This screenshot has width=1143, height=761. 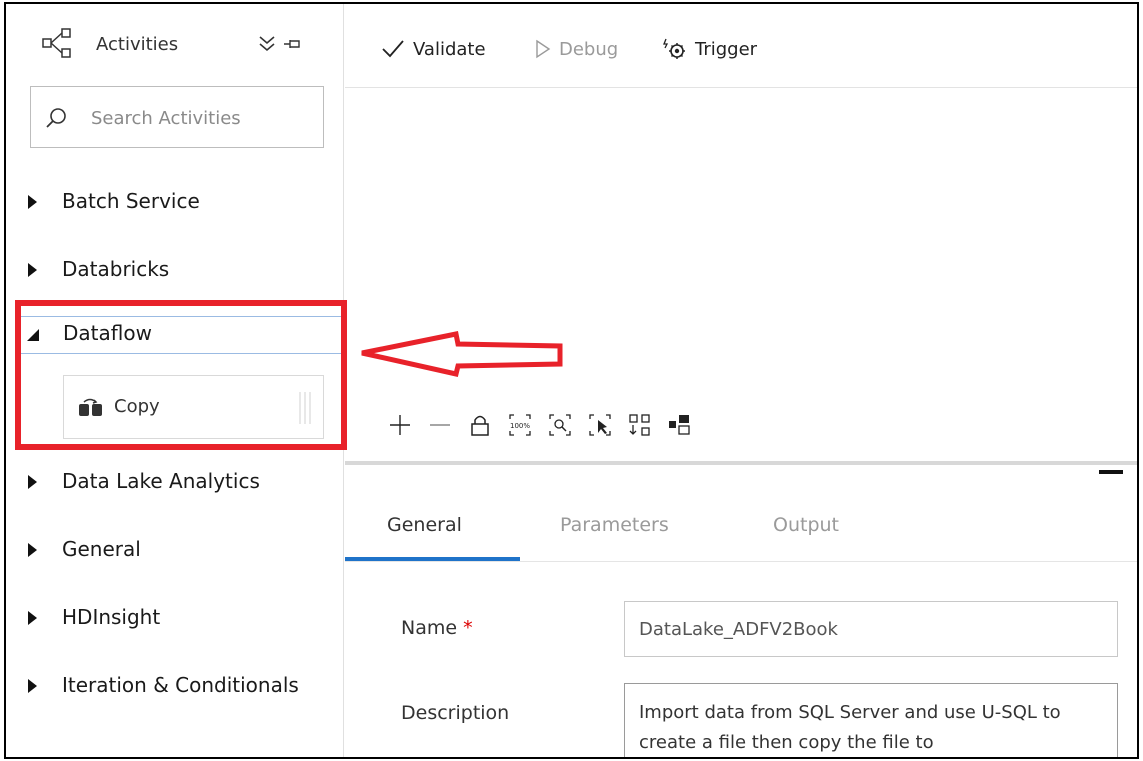 I want to click on layout-icon, so click(x=680, y=425).